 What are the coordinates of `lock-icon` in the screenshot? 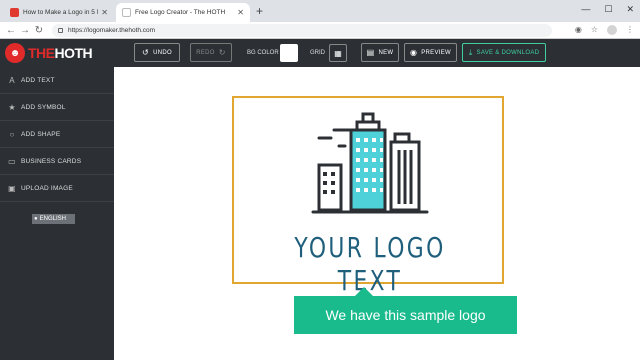 It's located at (60, 30).